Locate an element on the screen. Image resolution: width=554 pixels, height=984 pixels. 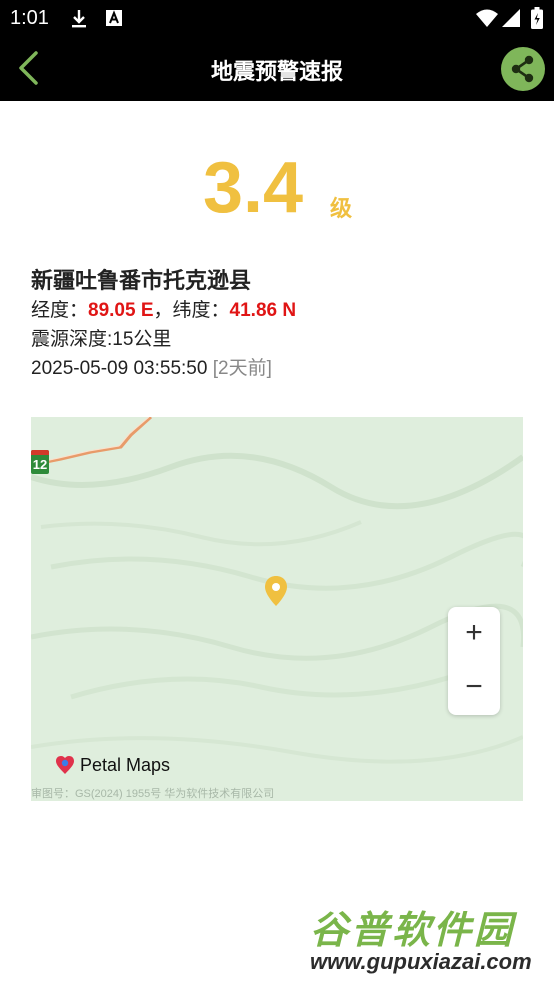
petal-maps-logo: Petal Maps is located at coordinates (112, 765).